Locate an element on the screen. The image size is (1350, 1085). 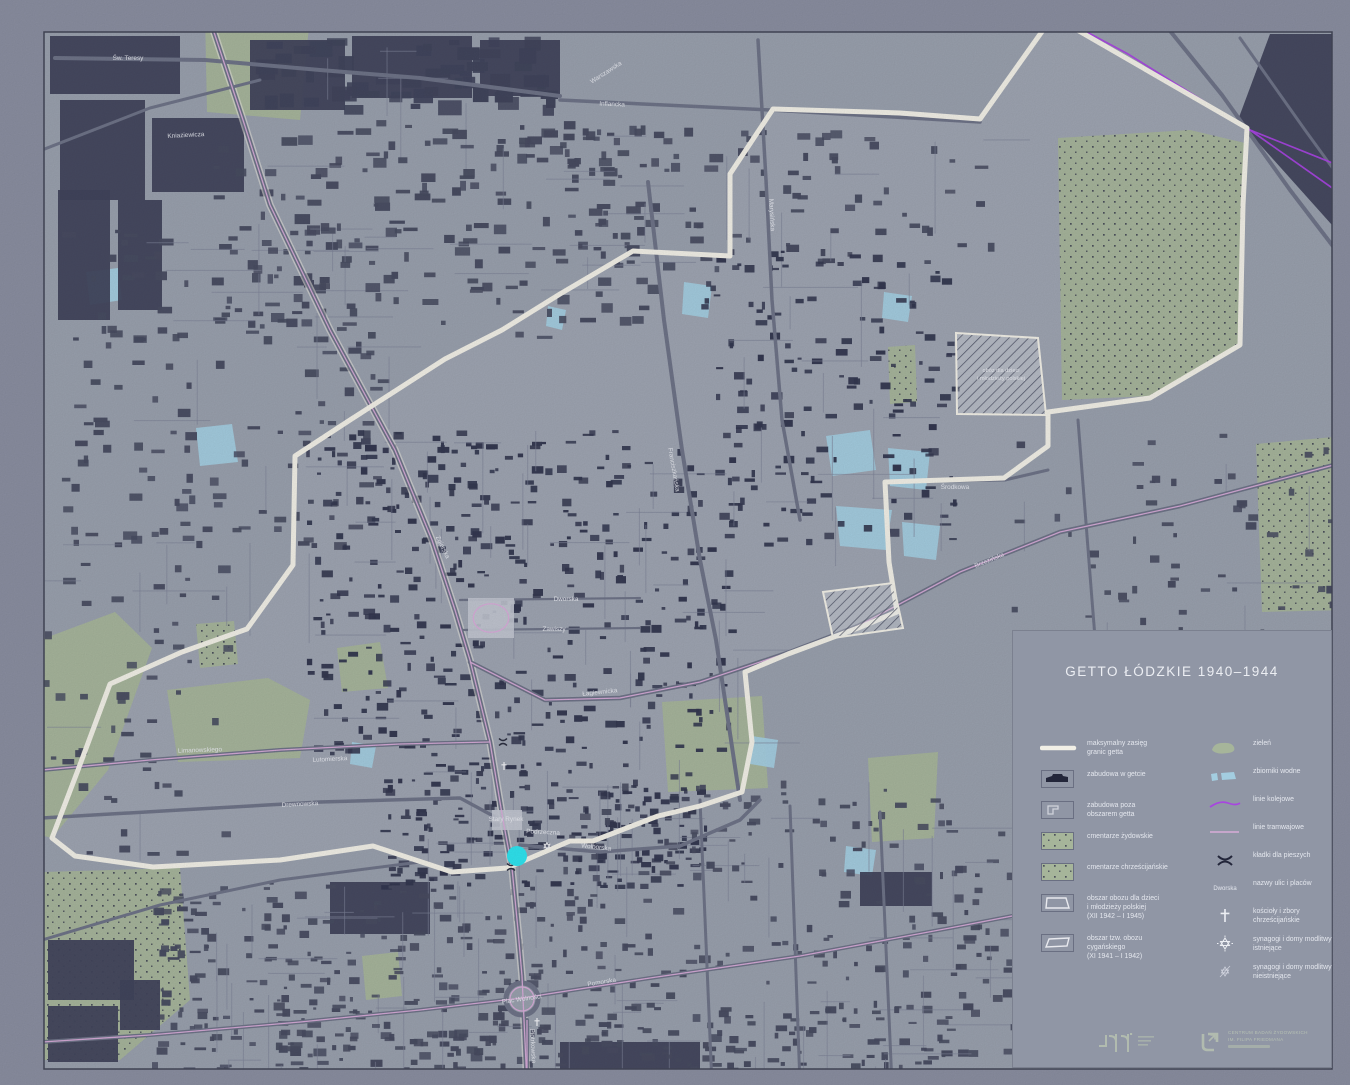
tramway-swatch is located at coordinates (1224, 832).